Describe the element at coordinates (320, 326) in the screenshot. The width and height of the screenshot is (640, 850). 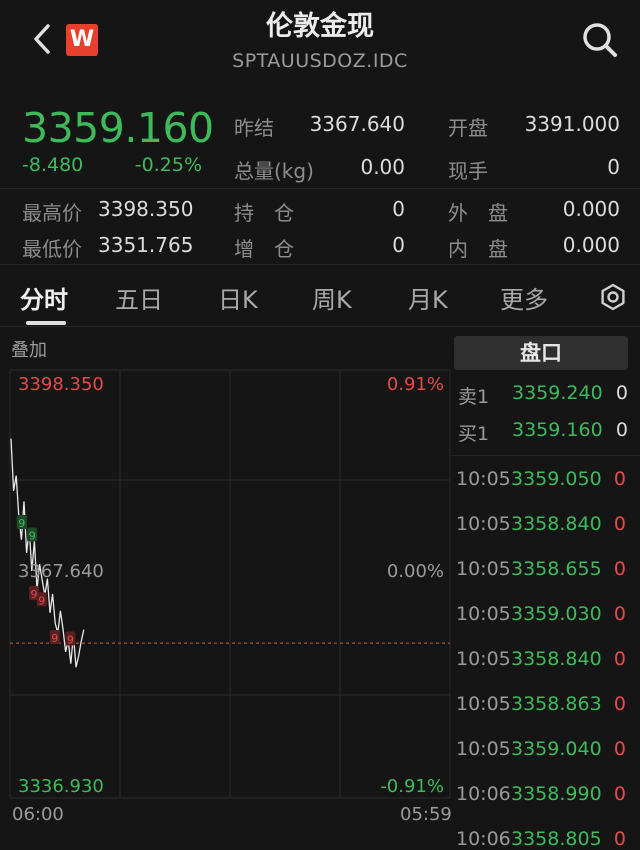
I see `tabs-bottom-divider` at that location.